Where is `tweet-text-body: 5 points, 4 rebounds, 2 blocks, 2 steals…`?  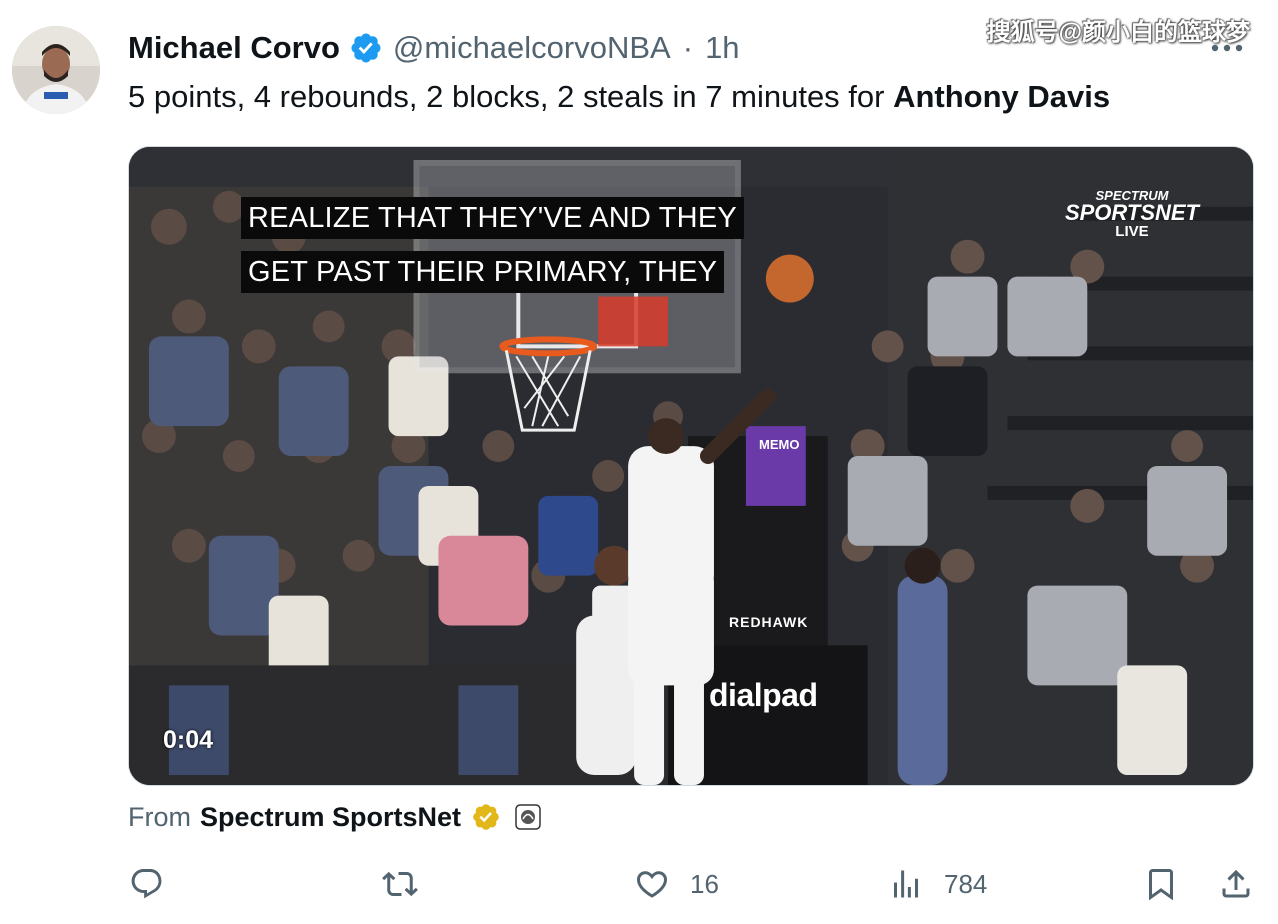 tweet-text-body: 5 points, 4 rebounds, 2 blocks, 2 steals… is located at coordinates (511, 96).